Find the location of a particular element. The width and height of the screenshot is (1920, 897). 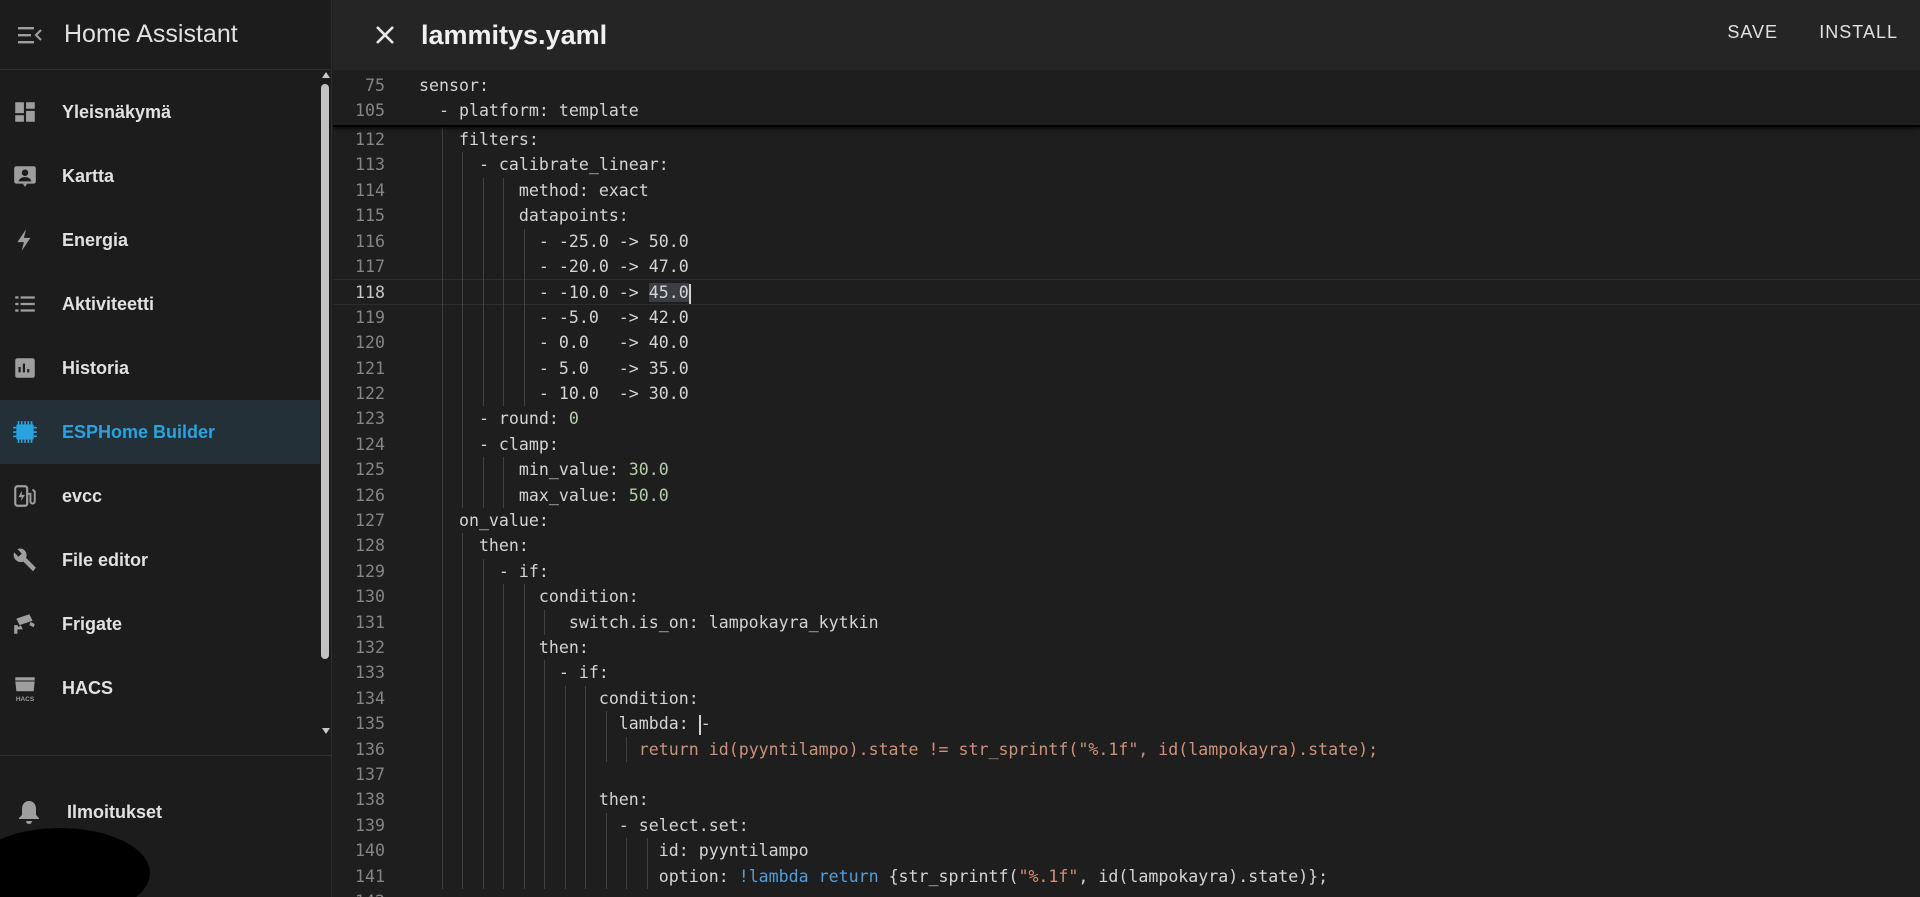

install-button: INSTALL is located at coordinates (1858, 32).